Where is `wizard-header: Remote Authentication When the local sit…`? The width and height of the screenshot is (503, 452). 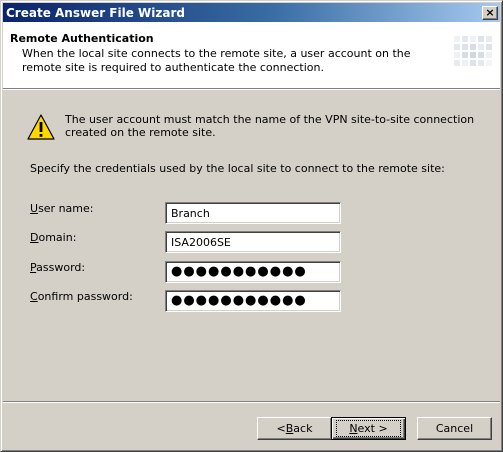
wizard-header: Remote Authentication When the local sit… is located at coordinates (251, 56).